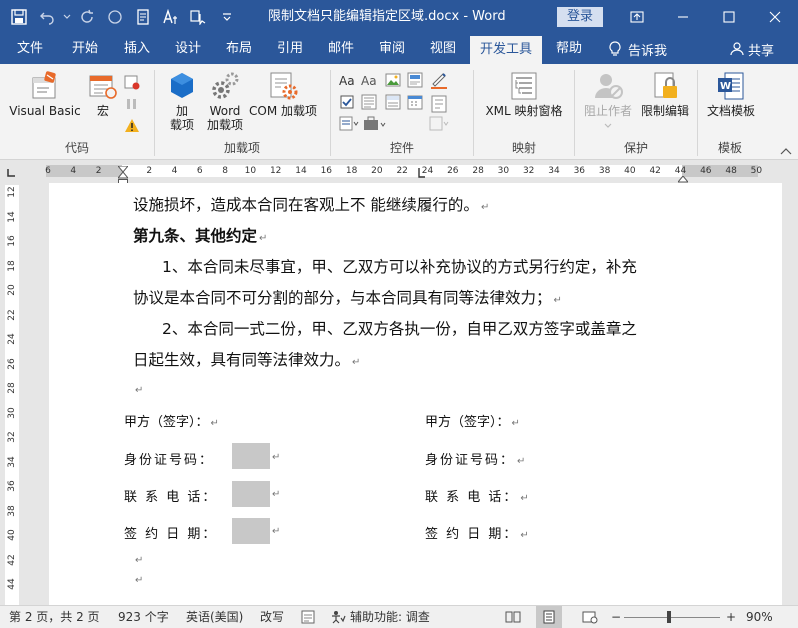  I want to click on drop-down-list-content-control-icon, so click(393, 102).